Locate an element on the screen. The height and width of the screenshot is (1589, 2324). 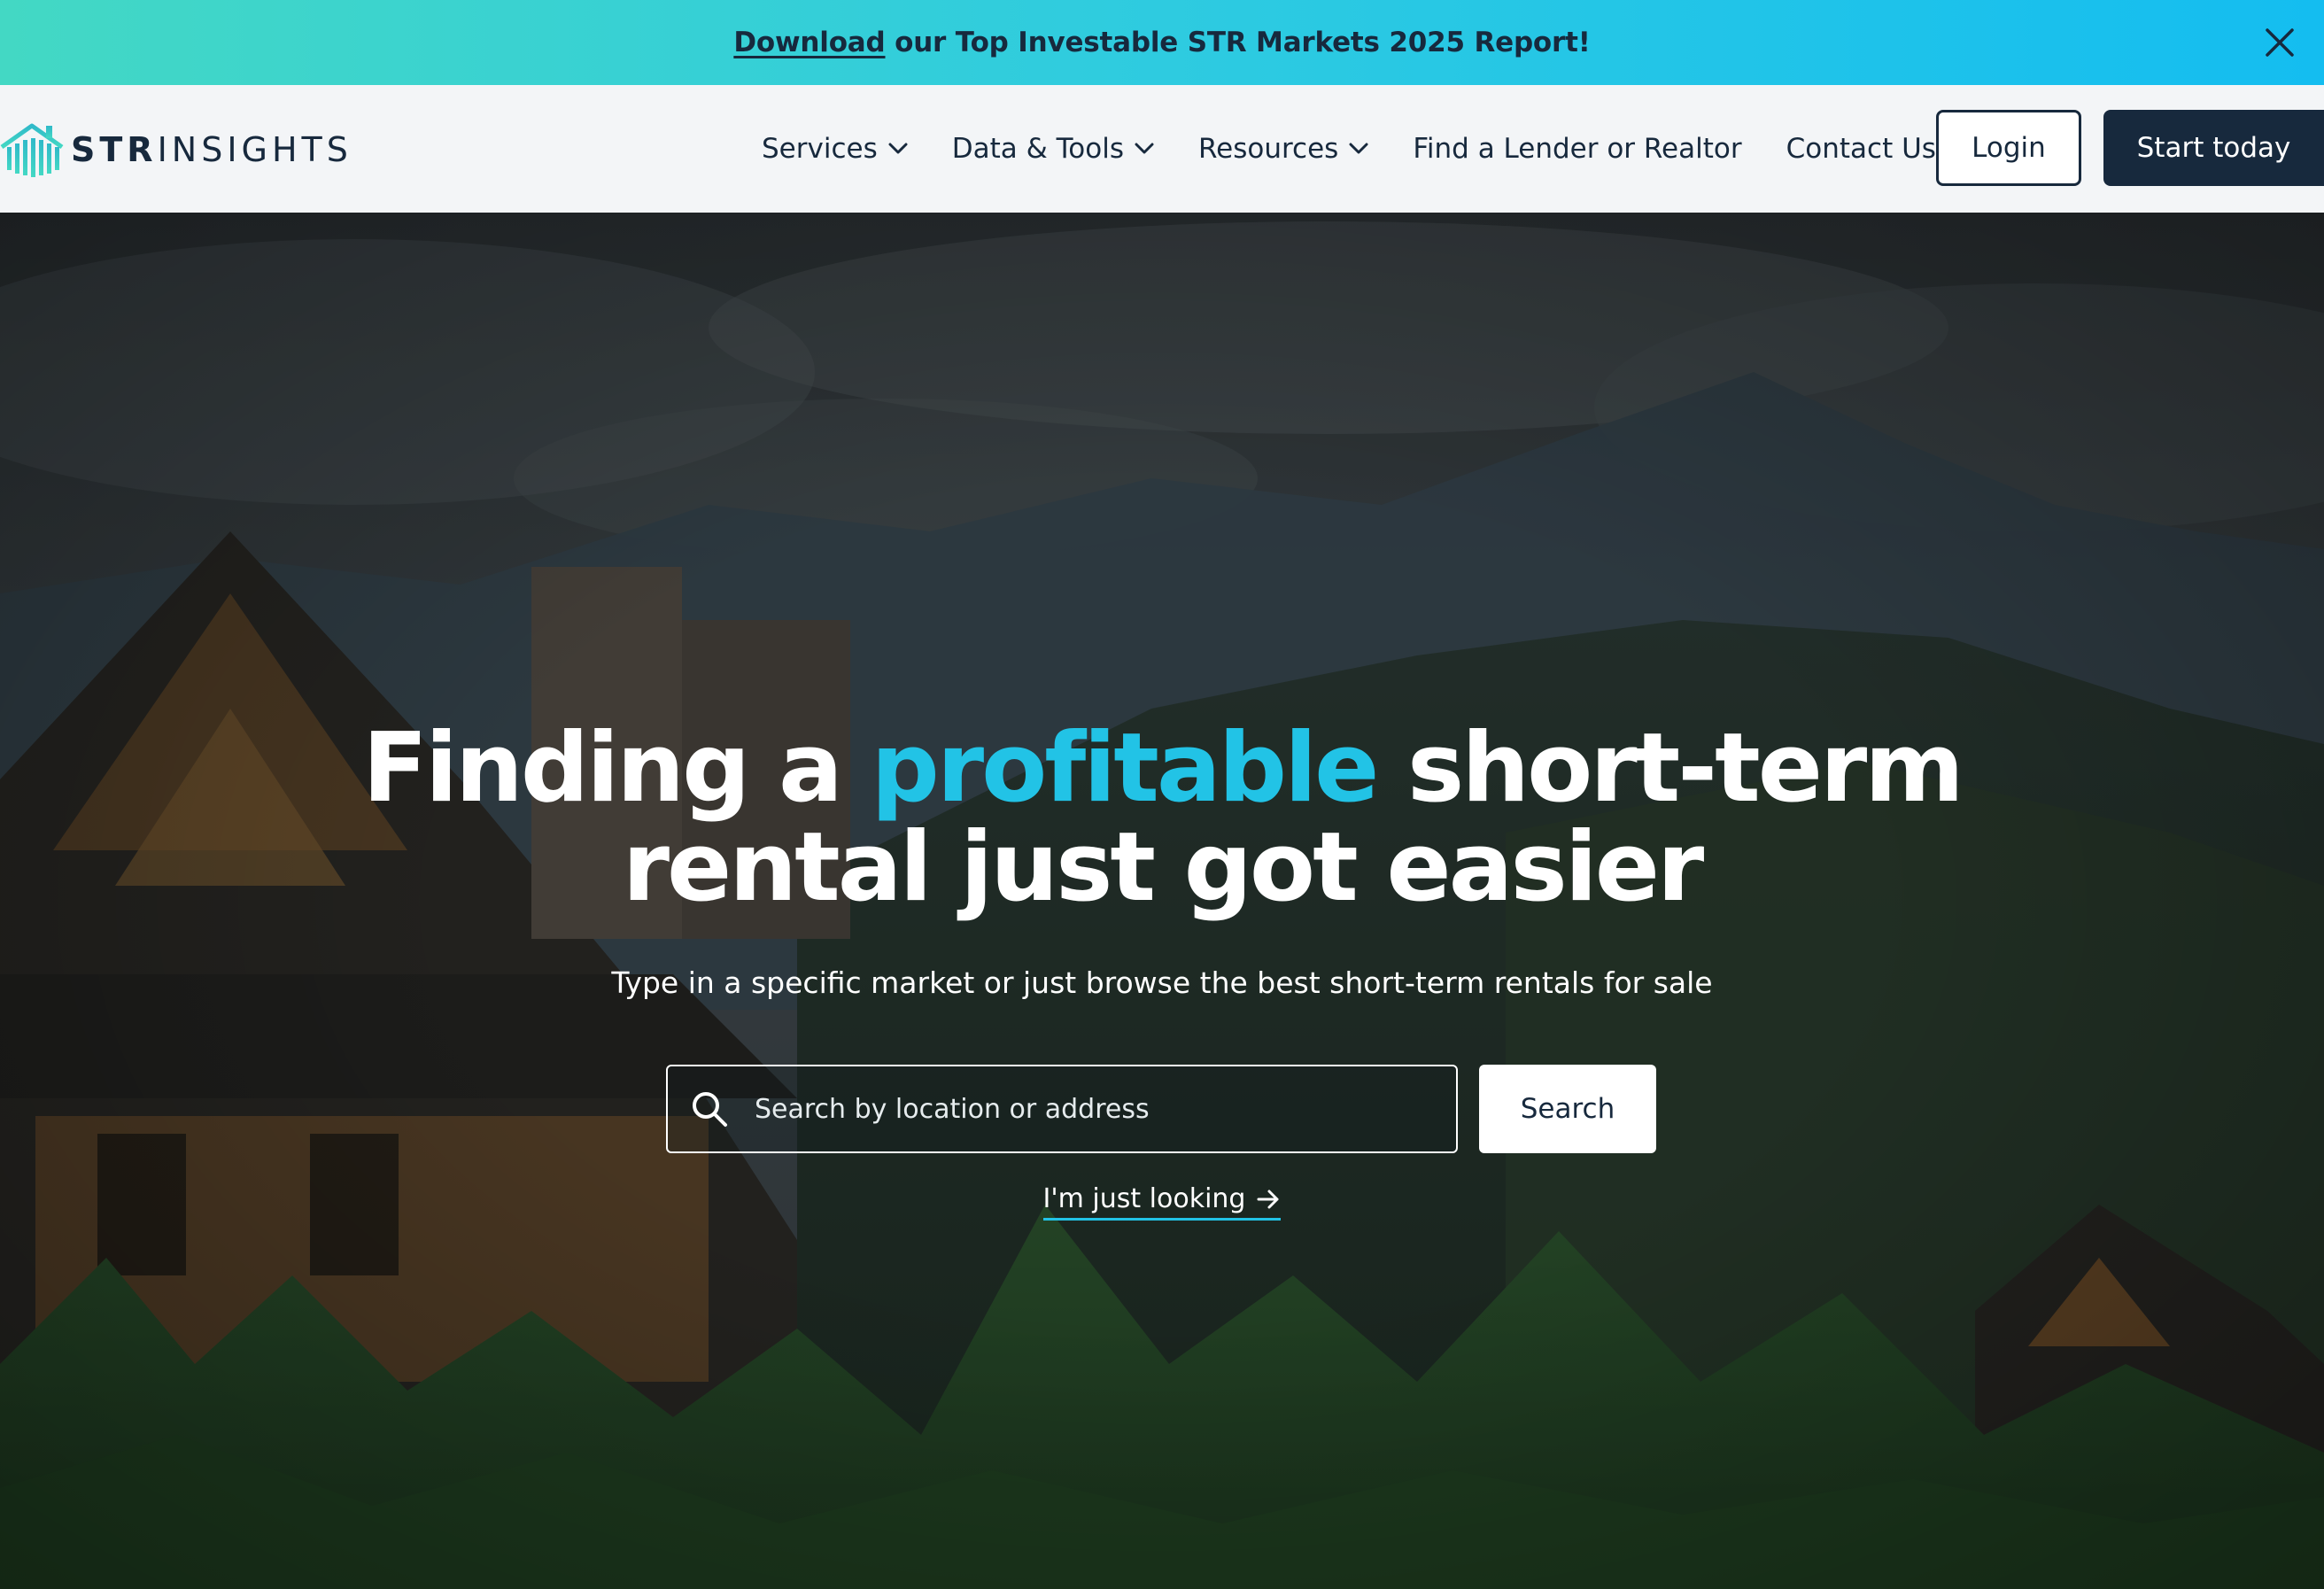
nav-contact-us: Contact Us is located at coordinates (1861, 149).